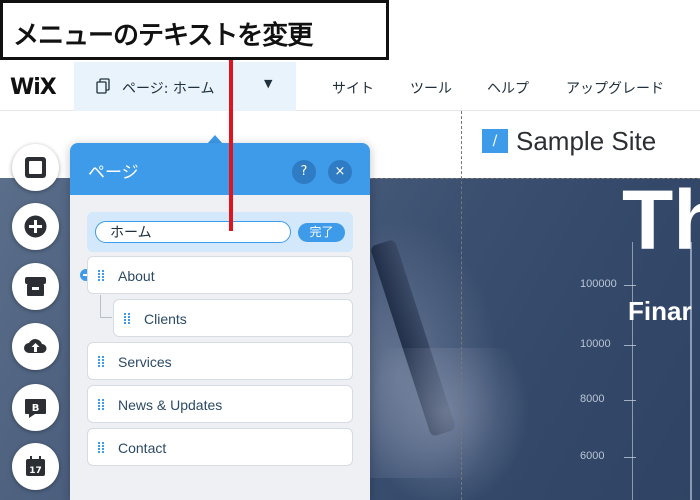  I want to click on rename-row: 完了, so click(220, 232).